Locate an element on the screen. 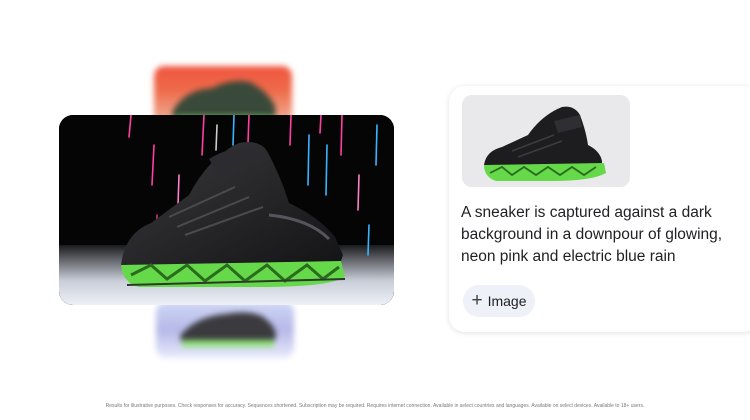 This screenshot has width=750, height=420. plus-icon: + is located at coordinates (477, 300).